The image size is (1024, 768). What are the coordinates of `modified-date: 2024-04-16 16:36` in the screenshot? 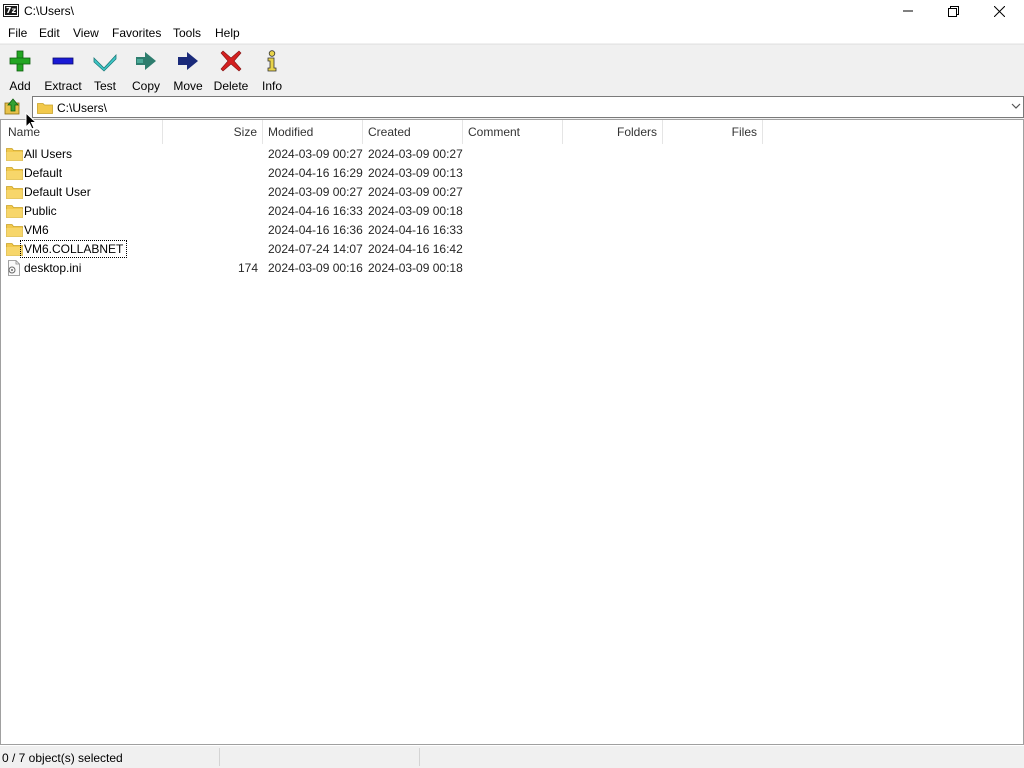 It's located at (315, 230).